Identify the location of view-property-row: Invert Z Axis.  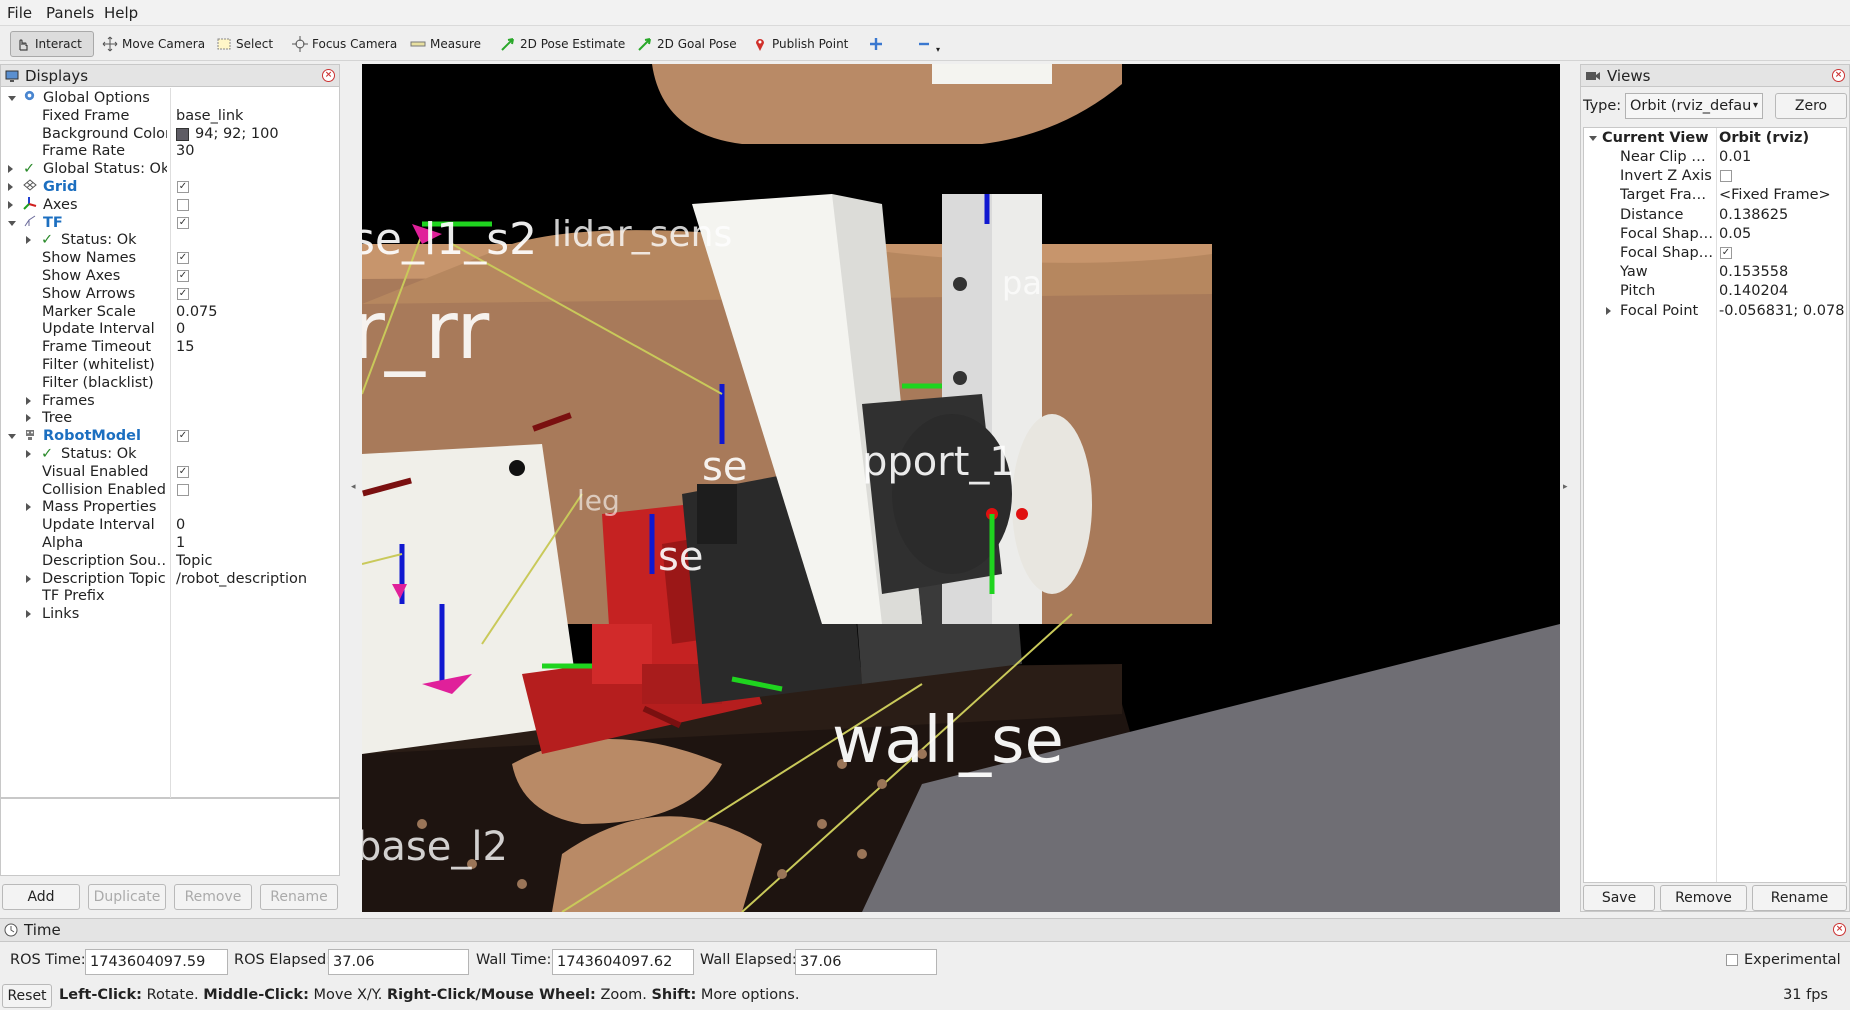
(1715, 176).